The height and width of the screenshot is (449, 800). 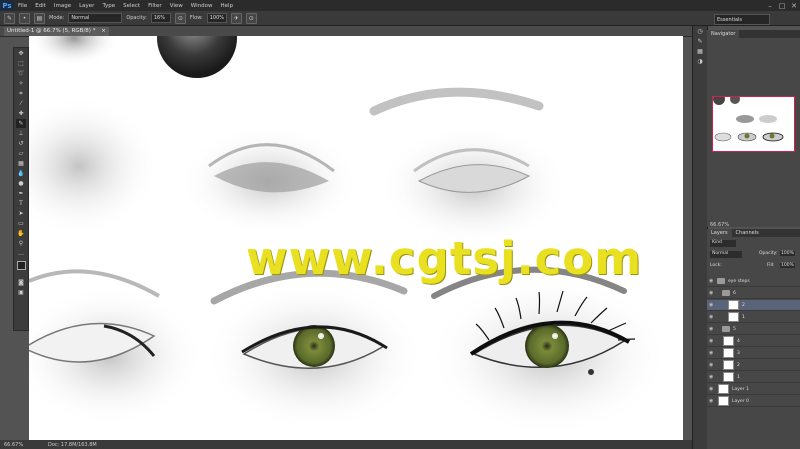 What do you see at coordinates (768, 253) in the screenshot?
I see `layer-opacity-label: Opacity:` at bounding box center [768, 253].